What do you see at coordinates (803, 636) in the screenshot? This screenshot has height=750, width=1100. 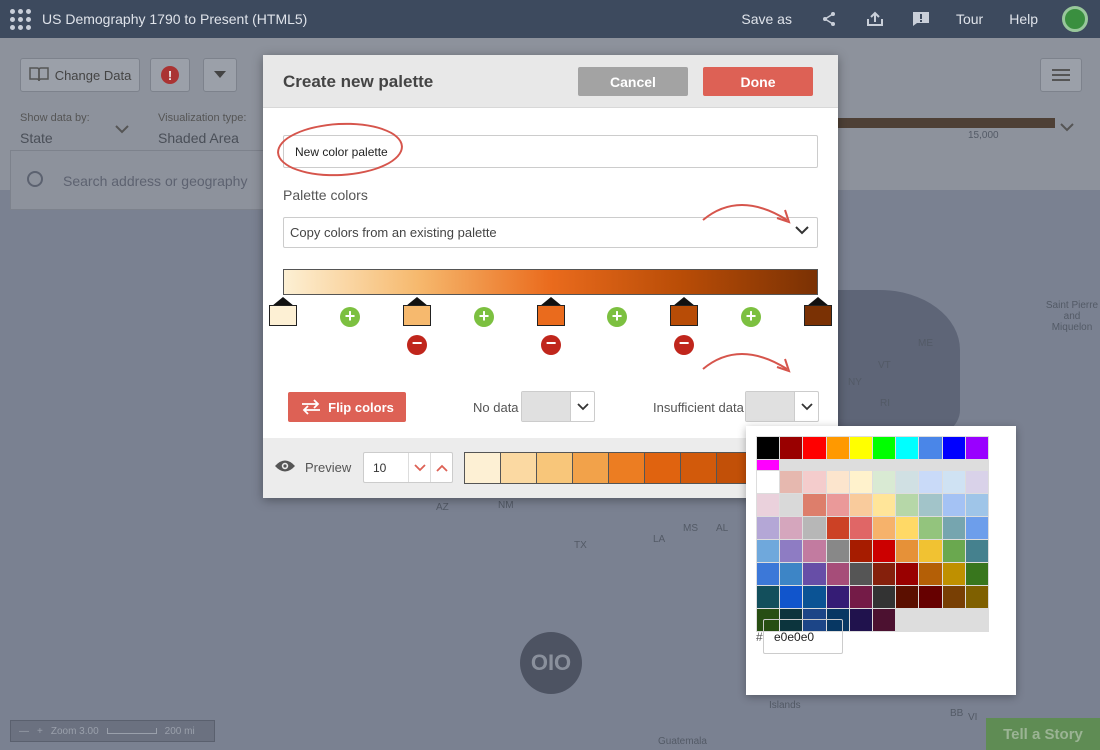 I see `hex-color-input: e0e0e0` at bounding box center [803, 636].